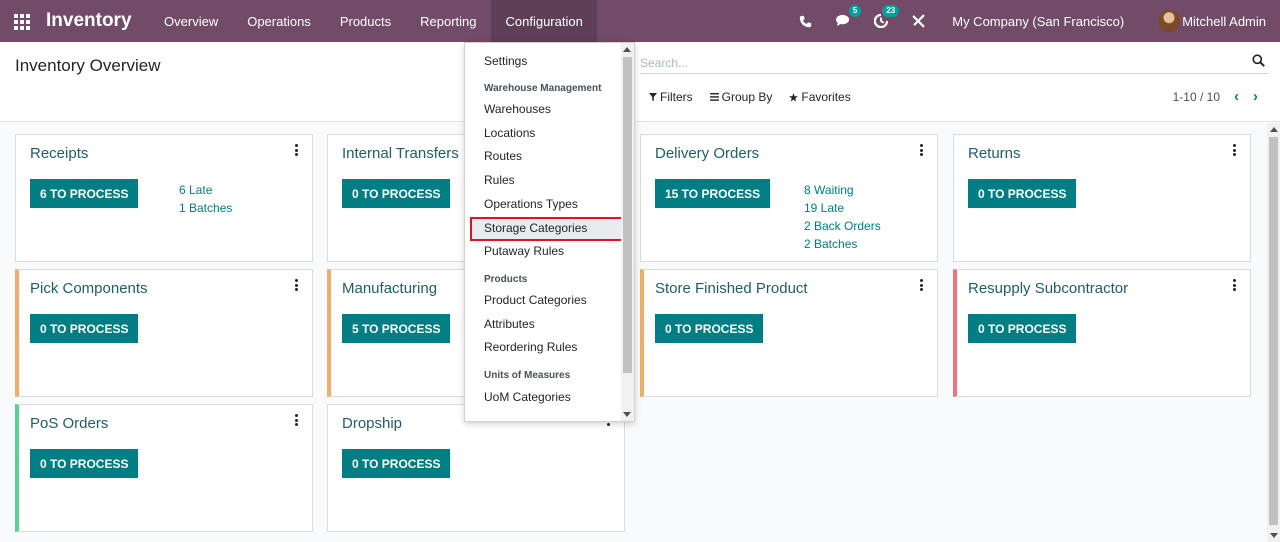 The height and width of the screenshot is (542, 1280). Describe the element at coordinates (499, 180) in the screenshot. I see `menu-item-rules: Rules` at that location.